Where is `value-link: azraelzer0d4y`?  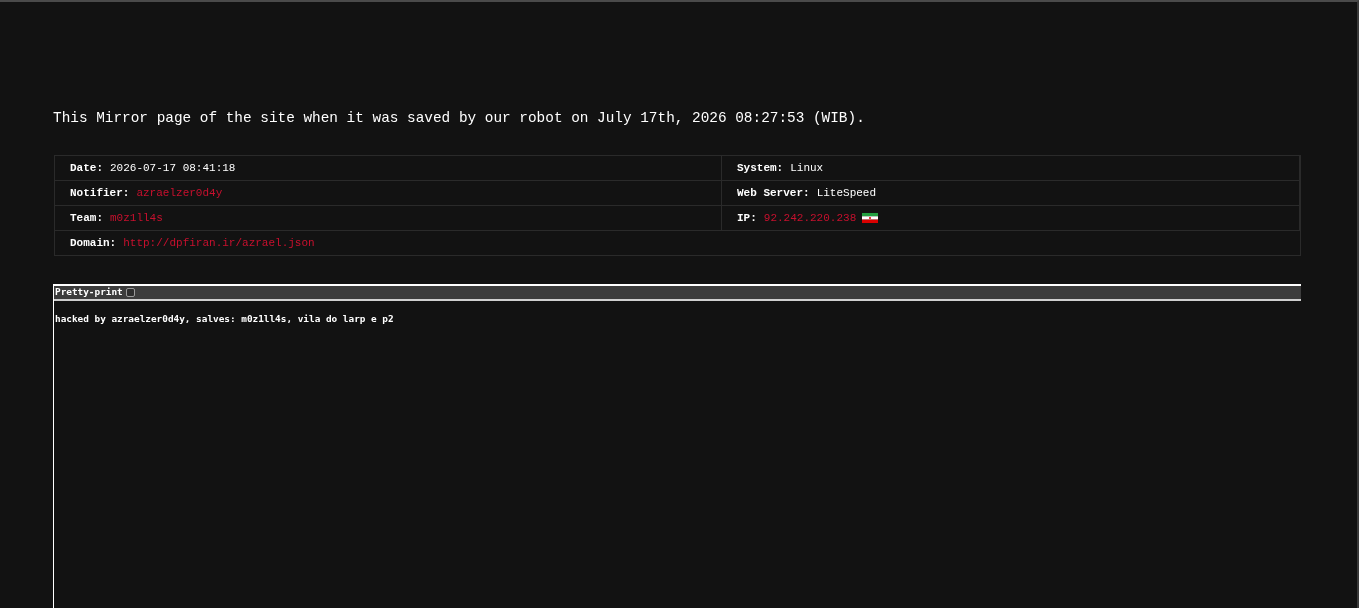
value-link: azraelzer0d4y is located at coordinates (179, 193).